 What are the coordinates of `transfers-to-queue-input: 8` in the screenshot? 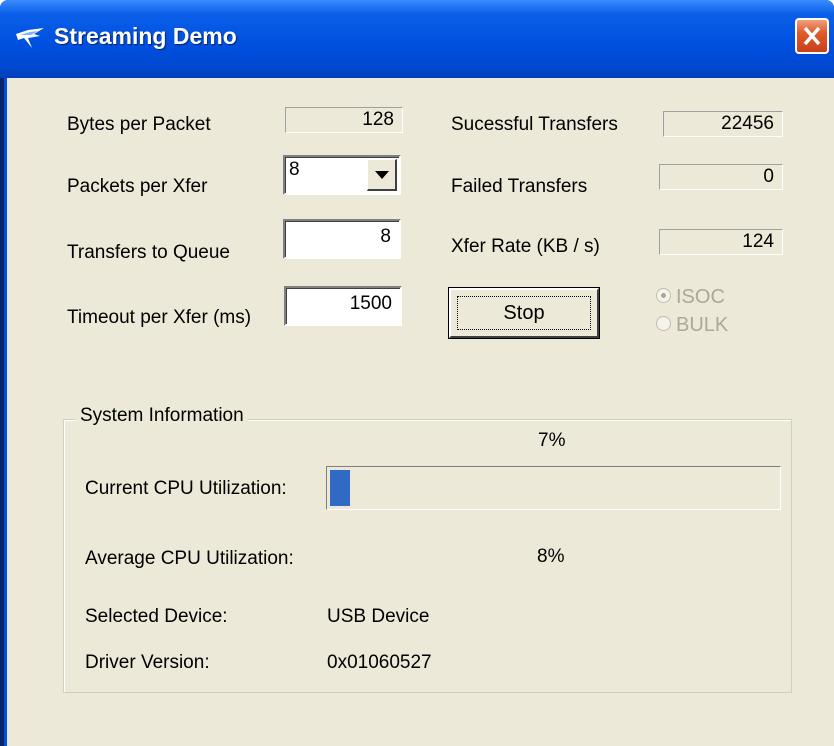 It's located at (342, 239).